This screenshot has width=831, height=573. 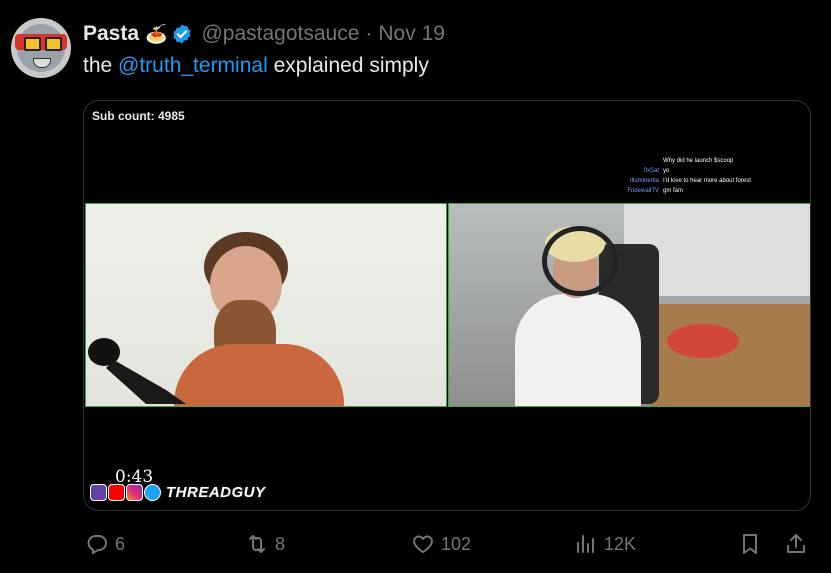 I want to click on chat-text: yo, so click(x=666, y=171).